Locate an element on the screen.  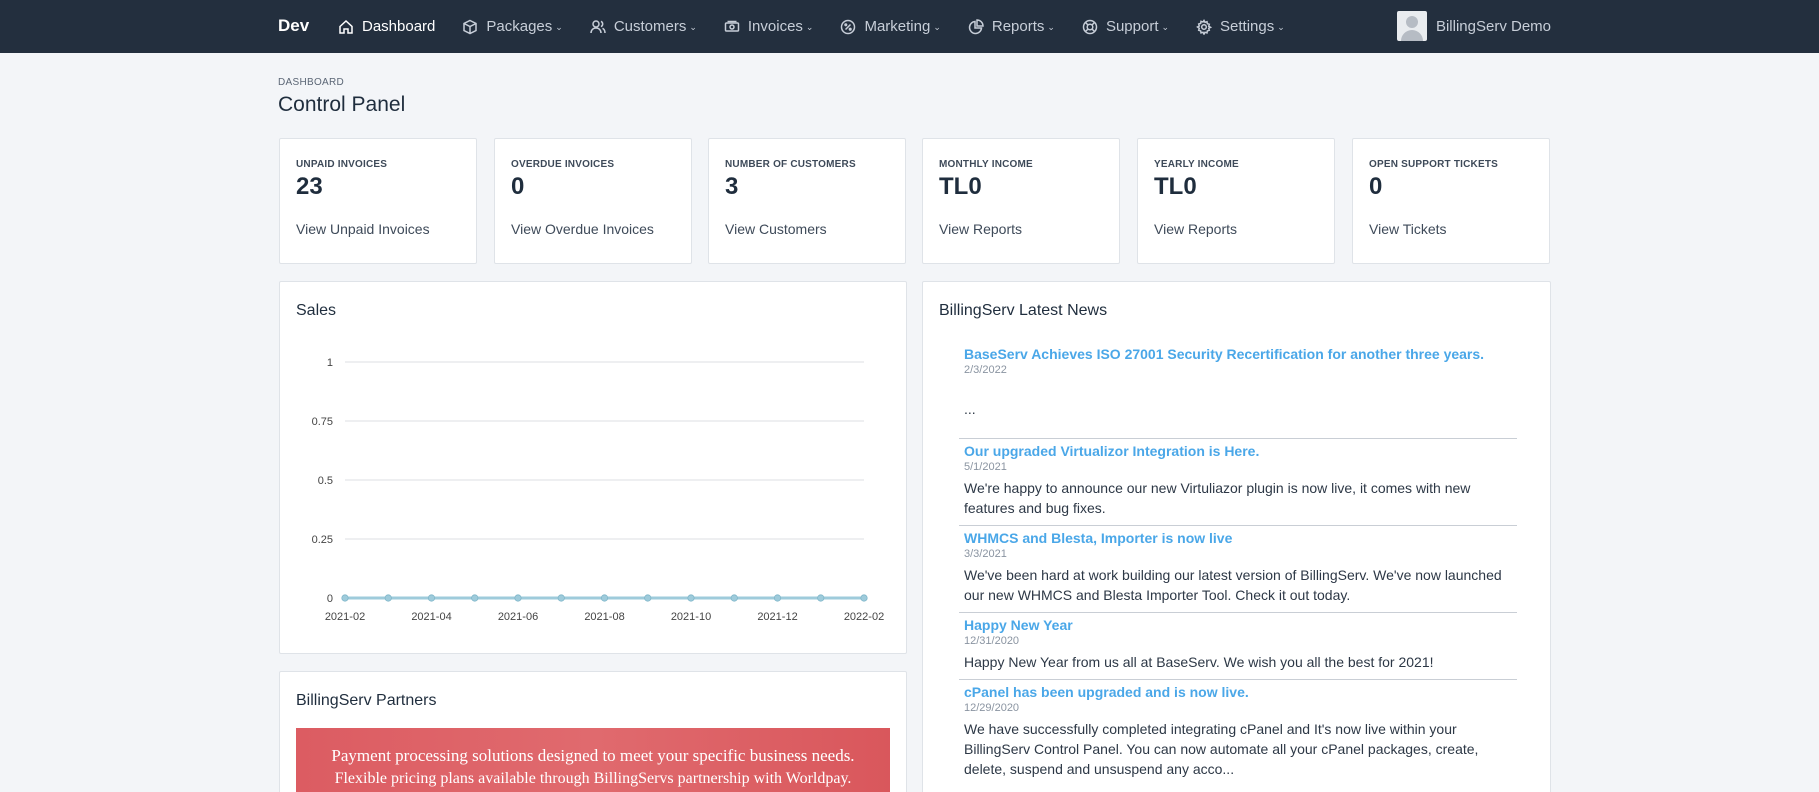
percent-icon is located at coordinates (848, 26).